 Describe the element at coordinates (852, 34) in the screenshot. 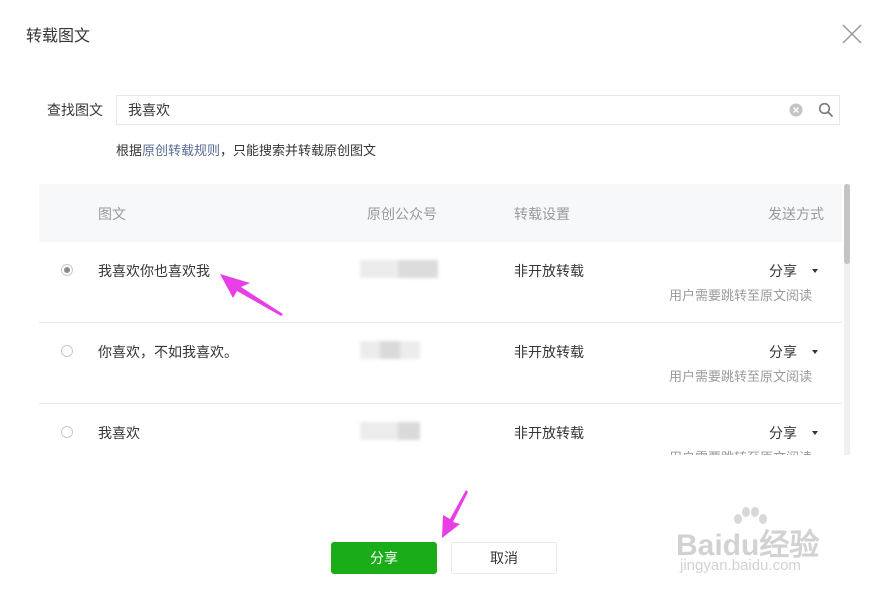

I see `close-icon` at that location.